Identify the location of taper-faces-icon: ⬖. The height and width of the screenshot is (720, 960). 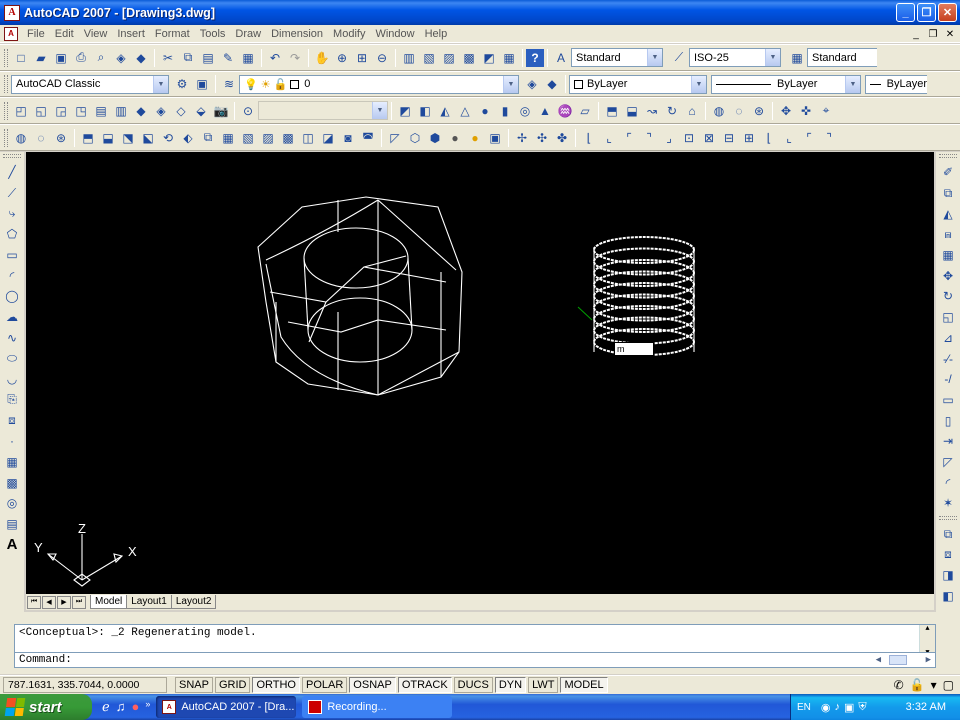
(188, 138).